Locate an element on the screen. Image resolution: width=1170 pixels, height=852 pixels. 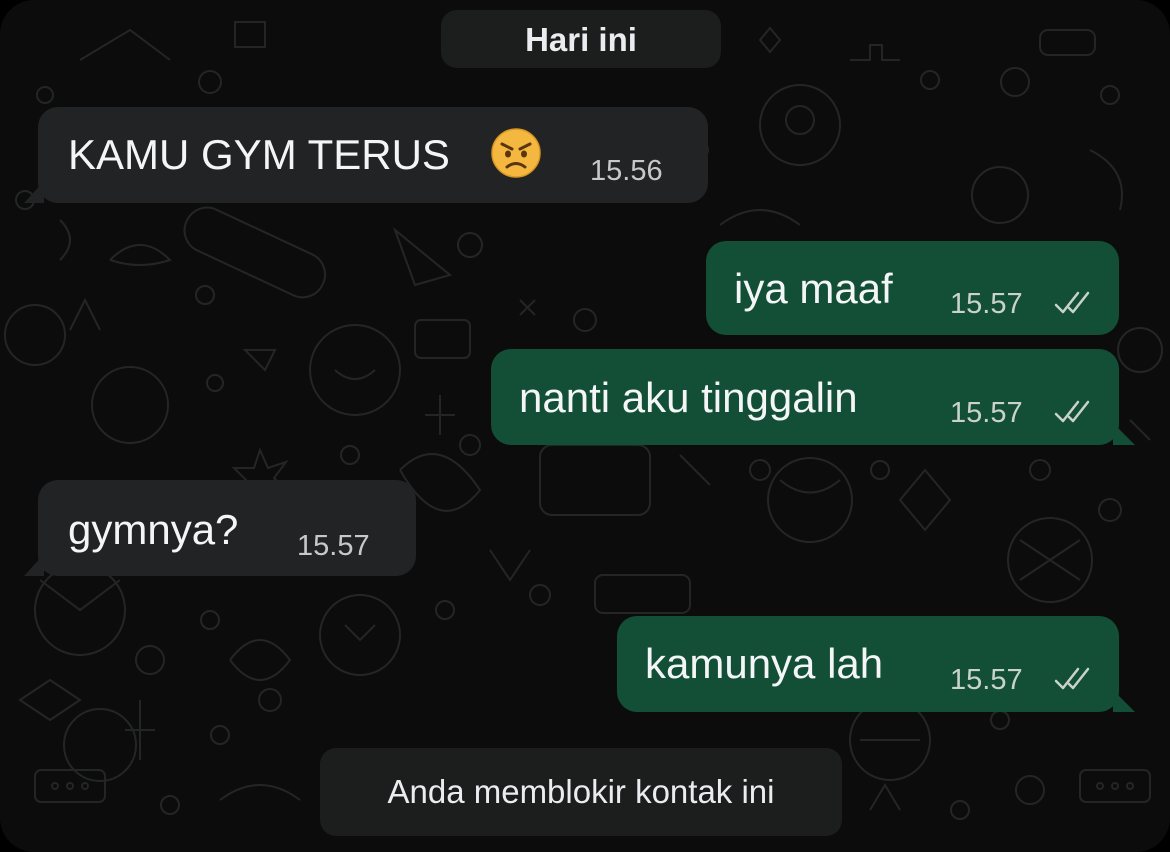
angry-face-icon is located at coordinates (516, 153).